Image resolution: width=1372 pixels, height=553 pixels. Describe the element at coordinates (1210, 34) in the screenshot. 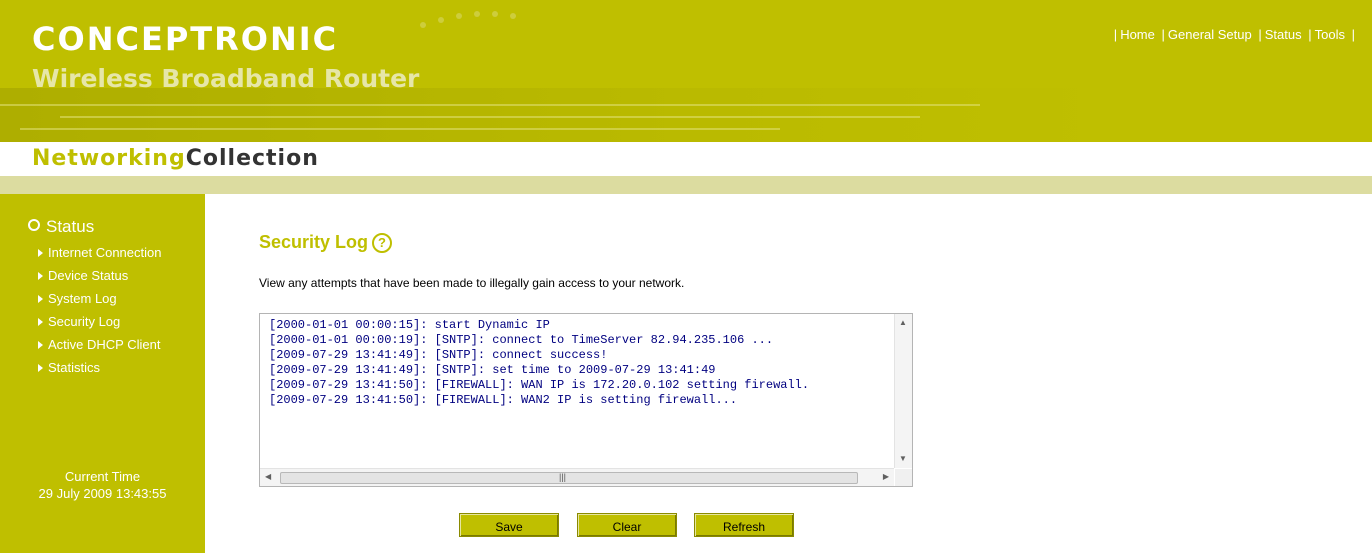

I see `nav-general-setup-link: General Setup` at that location.